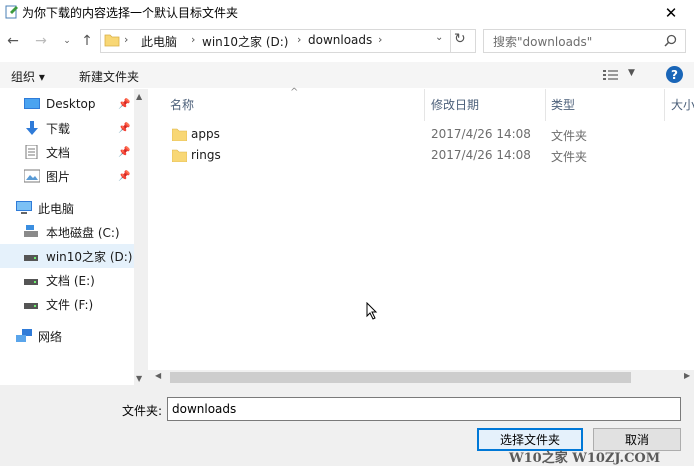  What do you see at coordinates (543, 42) in the screenshot?
I see `search-placeholder: 搜索"downloads"` at bounding box center [543, 42].